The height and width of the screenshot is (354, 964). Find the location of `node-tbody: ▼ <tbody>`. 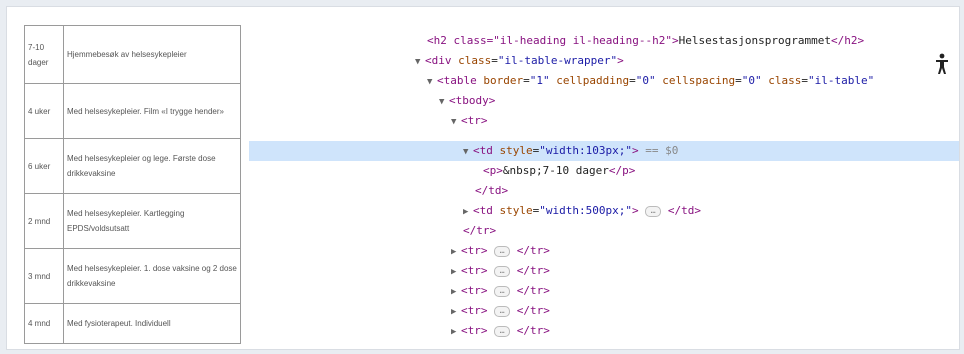

node-tbody: ▼ <tbody> is located at coordinates (699, 101).